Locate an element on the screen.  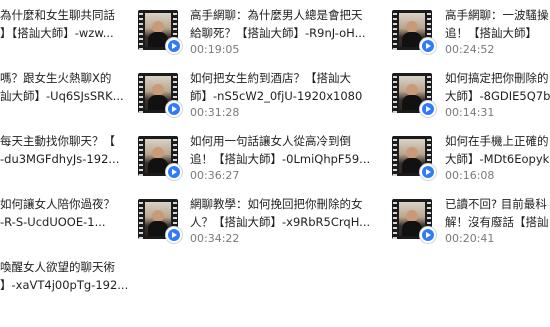
file-duration: 00:19:05 is located at coordinates (215, 49).